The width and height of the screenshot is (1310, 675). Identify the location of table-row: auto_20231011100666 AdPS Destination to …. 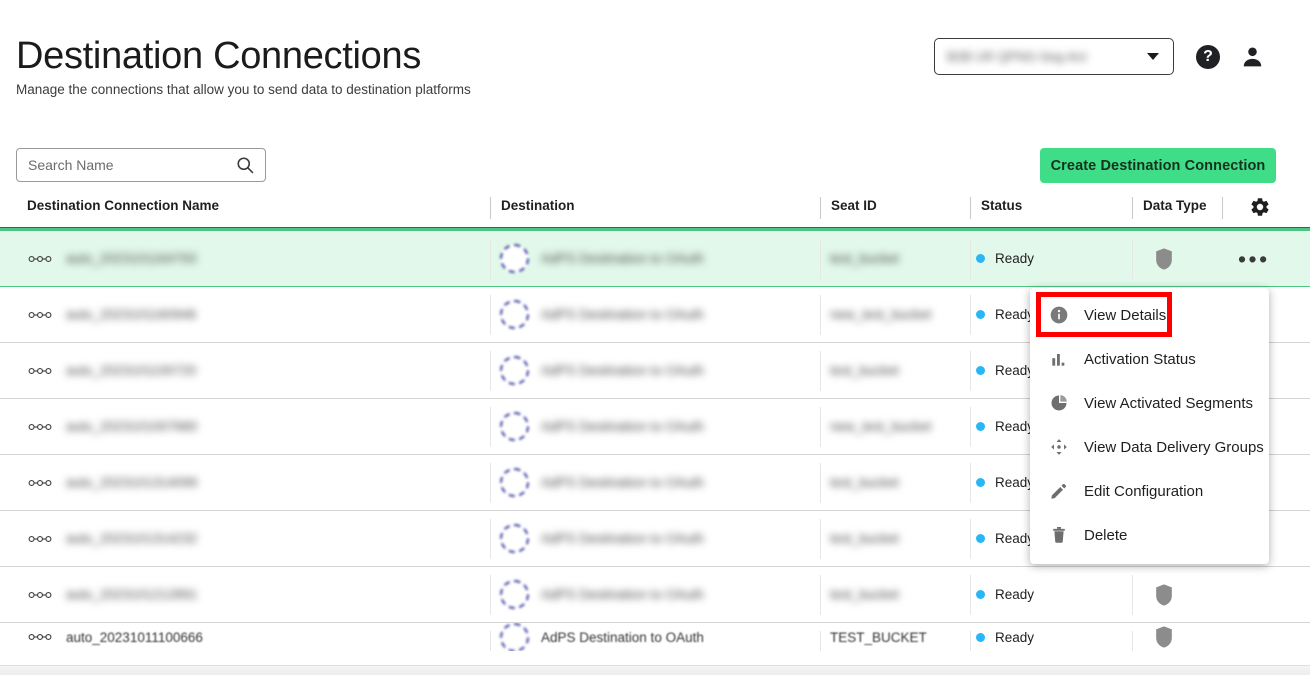
(655, 637).